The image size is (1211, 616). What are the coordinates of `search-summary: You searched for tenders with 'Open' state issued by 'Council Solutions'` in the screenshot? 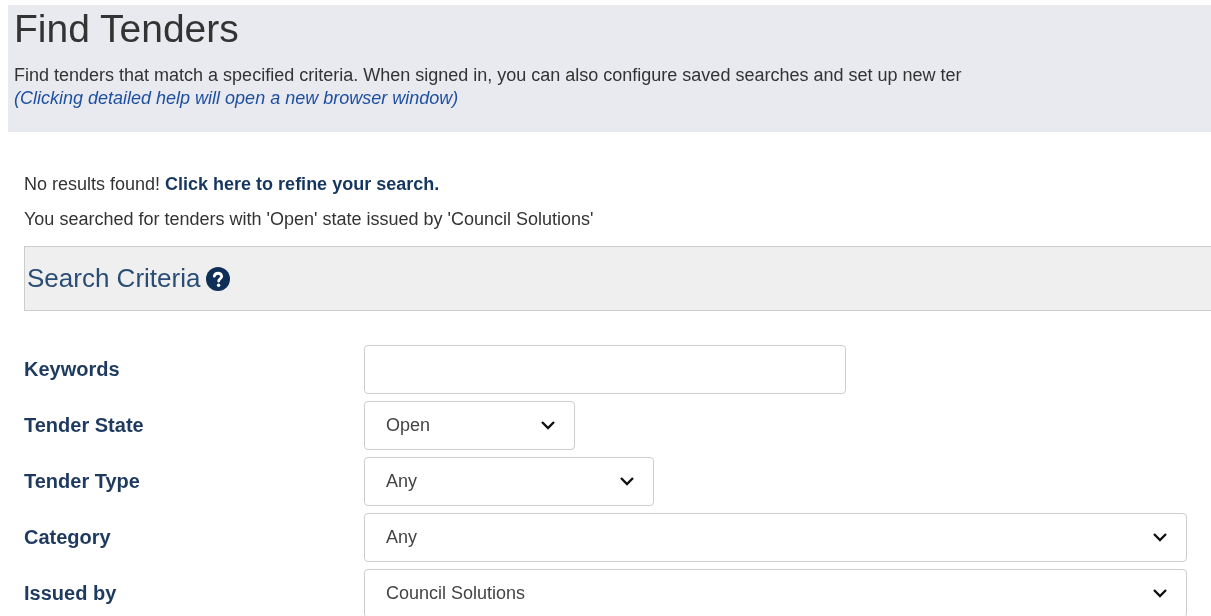 It's located at (309, 219).